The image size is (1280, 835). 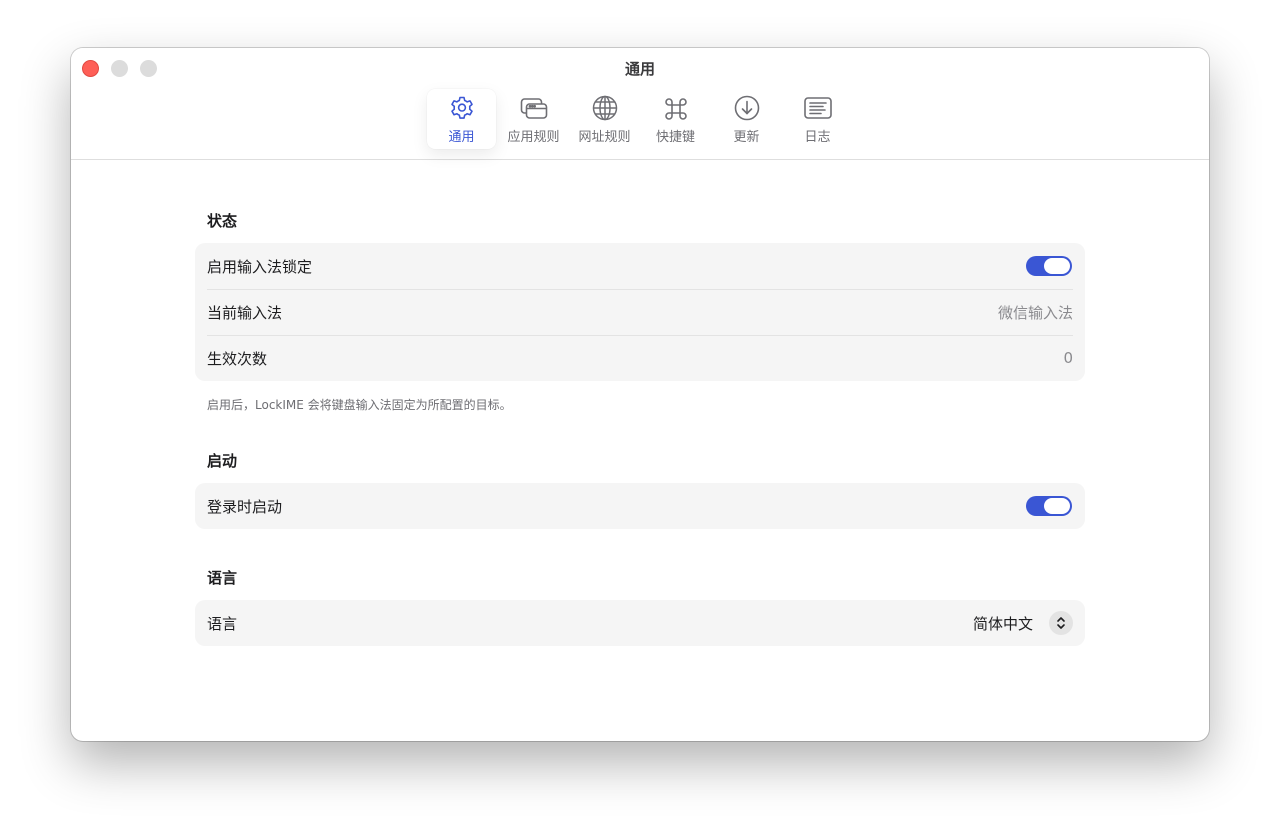 What do you see at coordinates (604, 108) in the screenshot?
I see `globe-icon` at bounding box center [604, 108].